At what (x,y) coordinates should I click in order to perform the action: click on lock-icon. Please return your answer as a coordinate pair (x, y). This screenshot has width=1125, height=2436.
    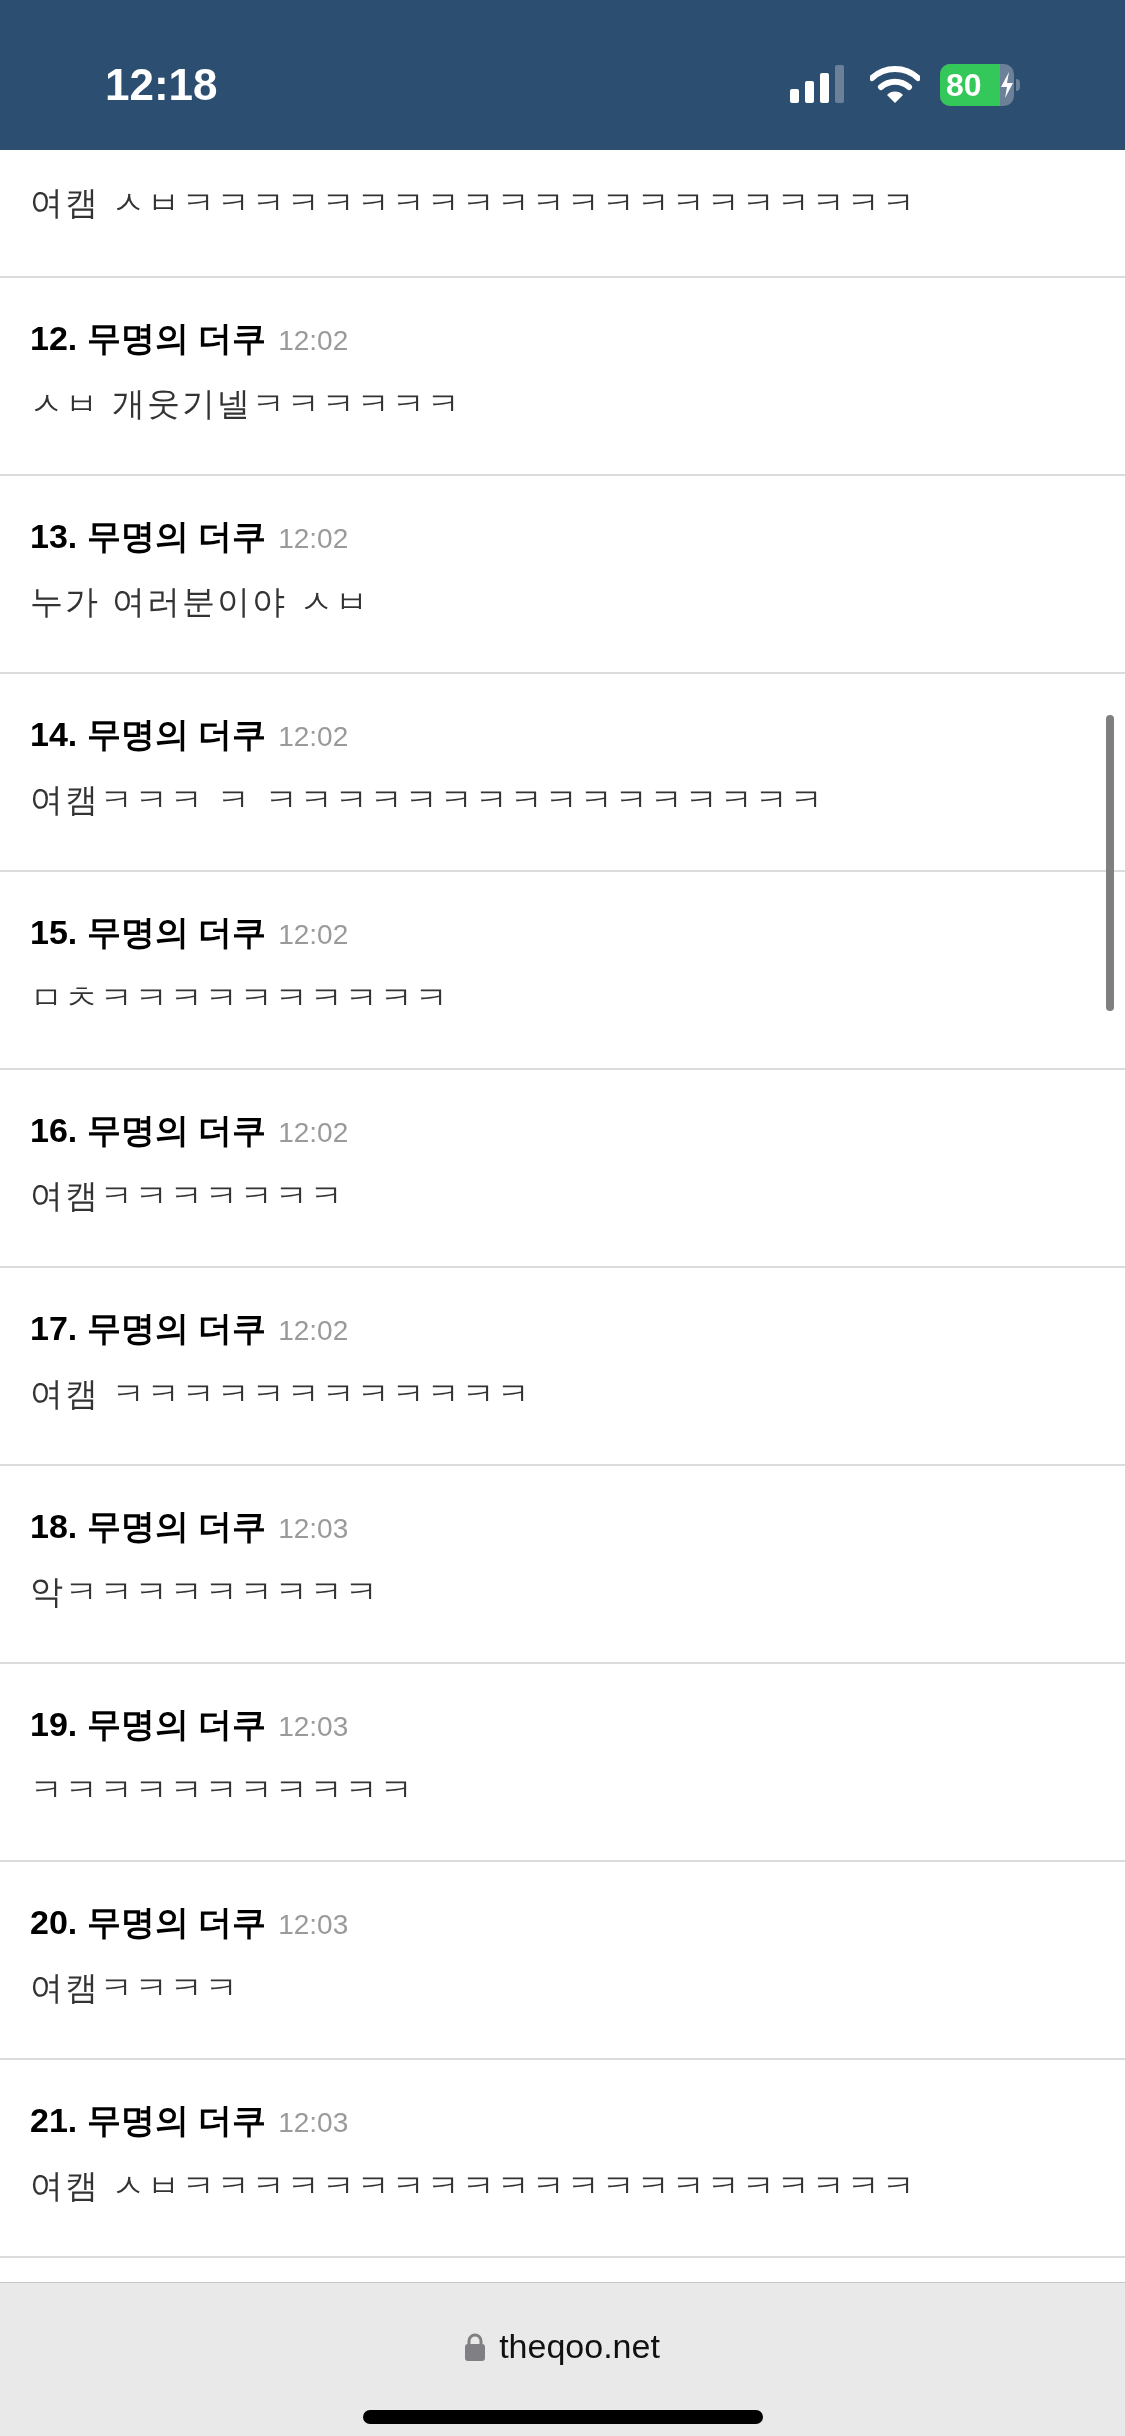
    Looking at the image, I should click on (475, 2346).